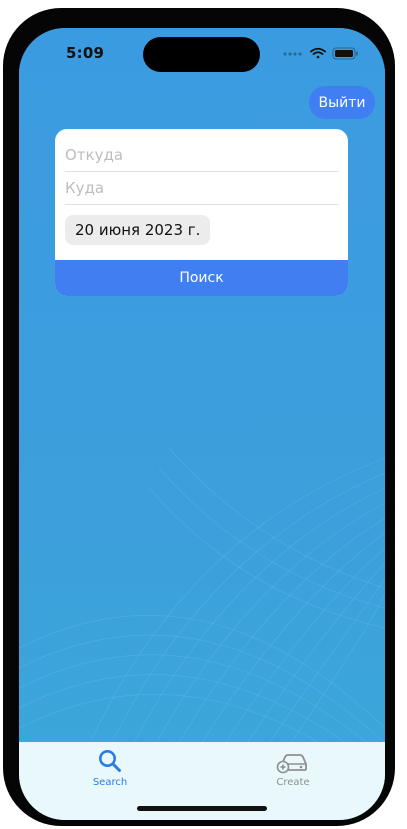 The image size is (407, 829). What do you see at coordinates (110, 762) in the screenshot?
I see `magnifier-icon` at bounding box center [110, 762].